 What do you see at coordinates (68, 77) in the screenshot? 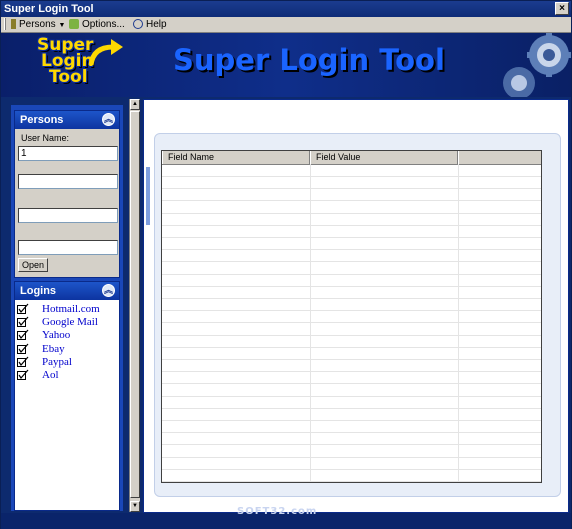
I see `logo-line-3: Tool` at bounding box center [68, 77].